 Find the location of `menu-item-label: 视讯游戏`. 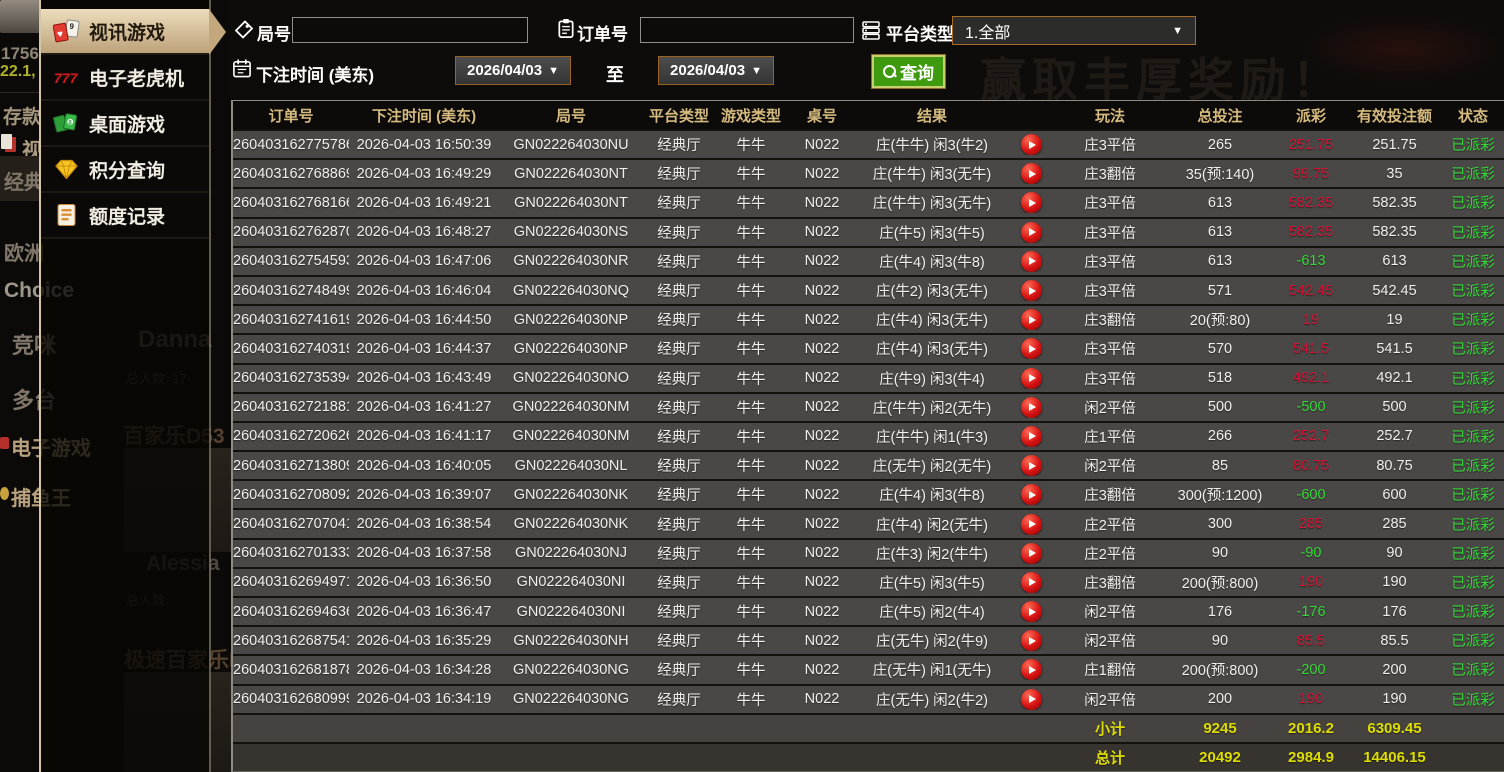

menu-item-label: 视讯游戏 is located at coordinates (127, 33).